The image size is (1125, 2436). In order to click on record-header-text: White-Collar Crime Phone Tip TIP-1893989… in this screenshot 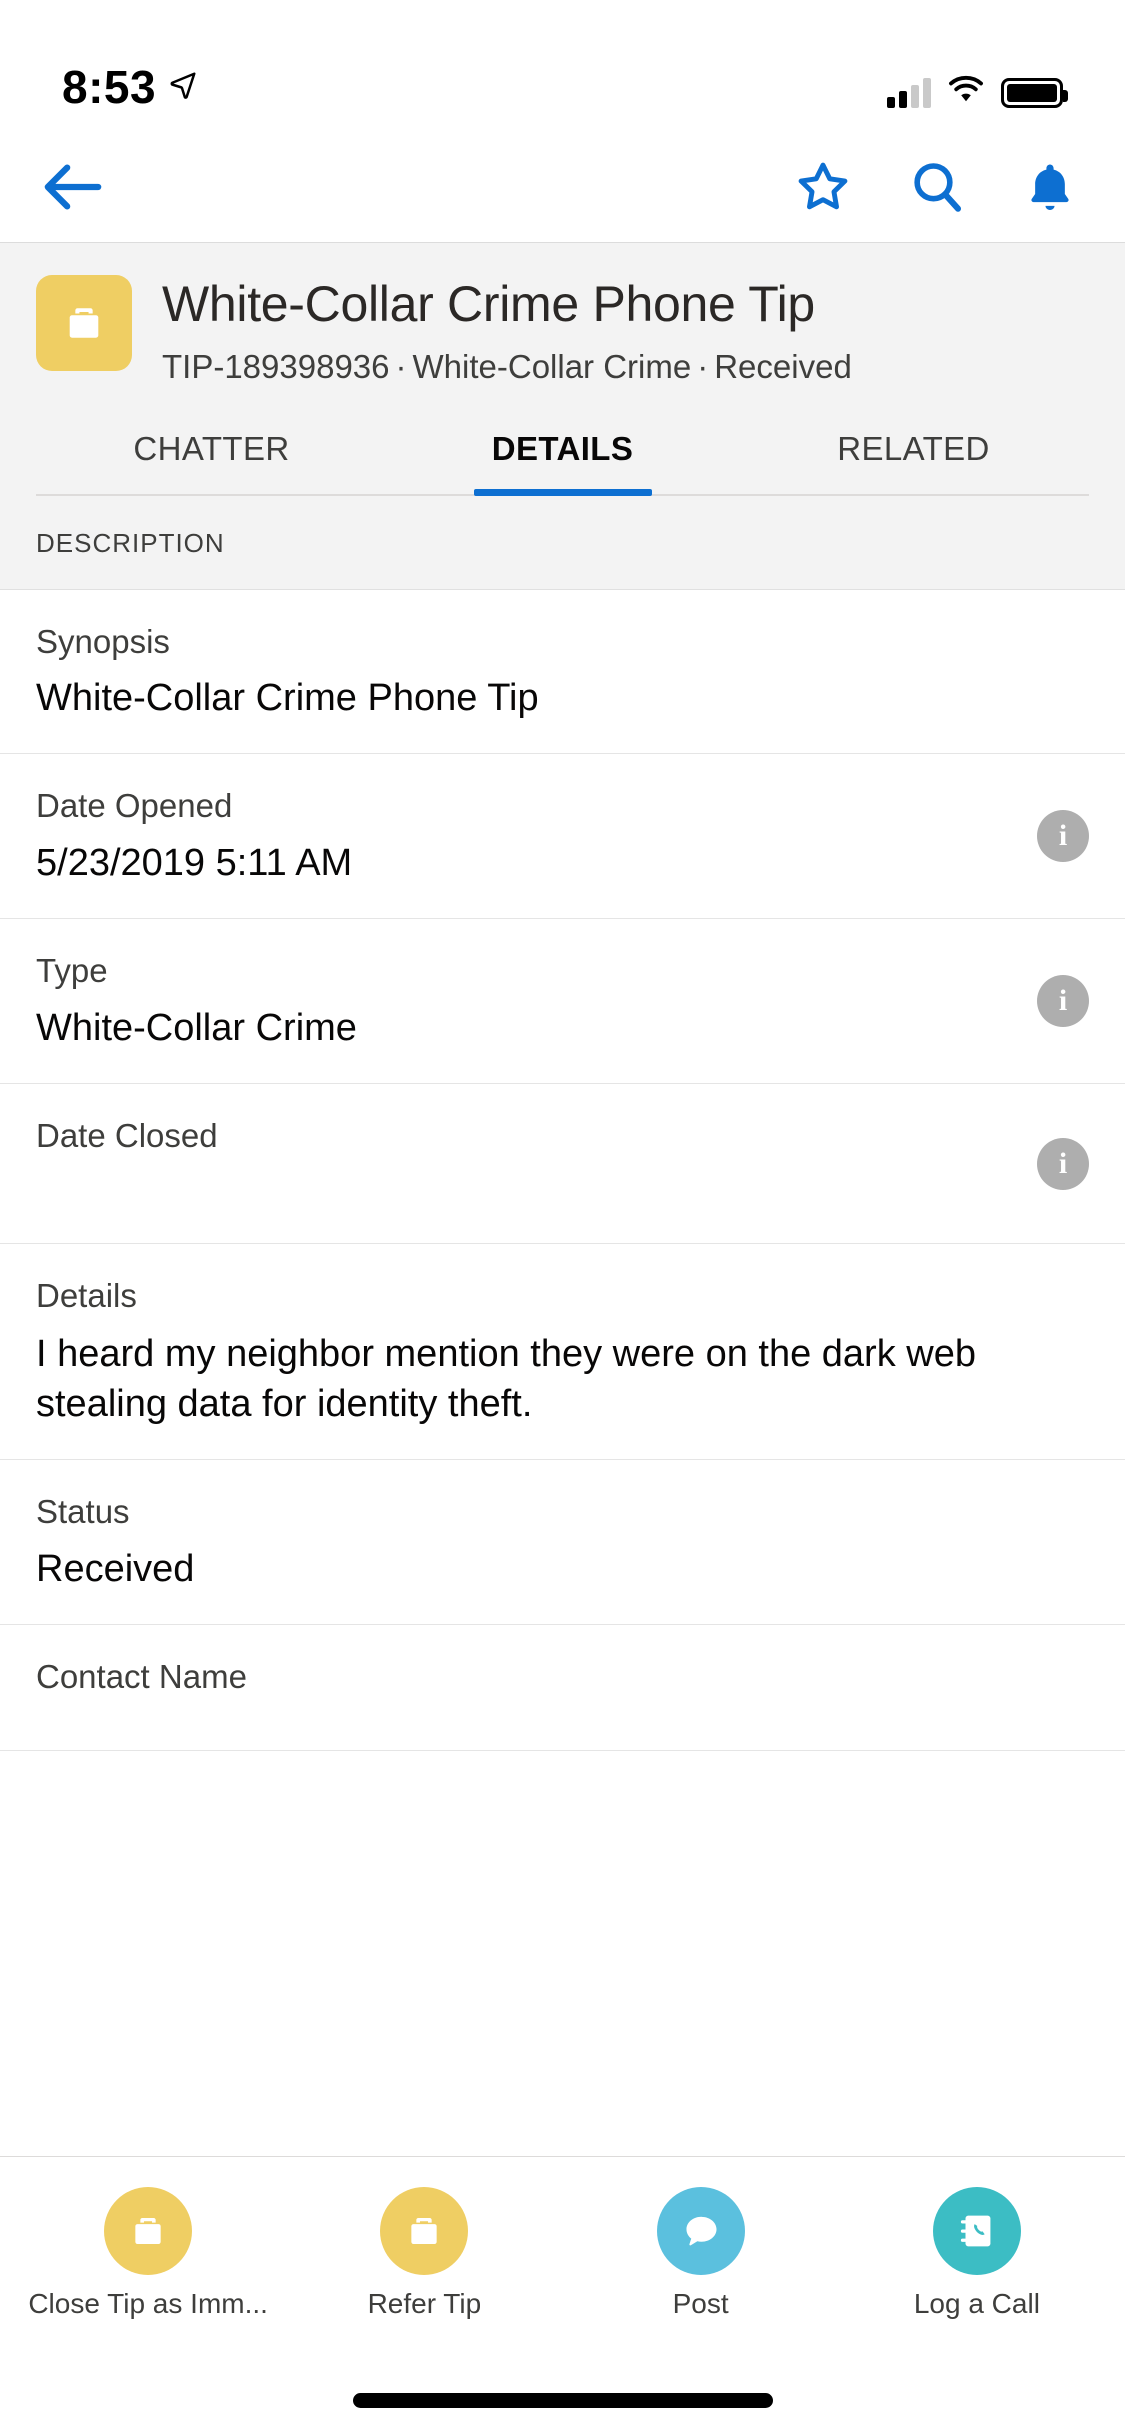, I will do `click(507, 332)`.